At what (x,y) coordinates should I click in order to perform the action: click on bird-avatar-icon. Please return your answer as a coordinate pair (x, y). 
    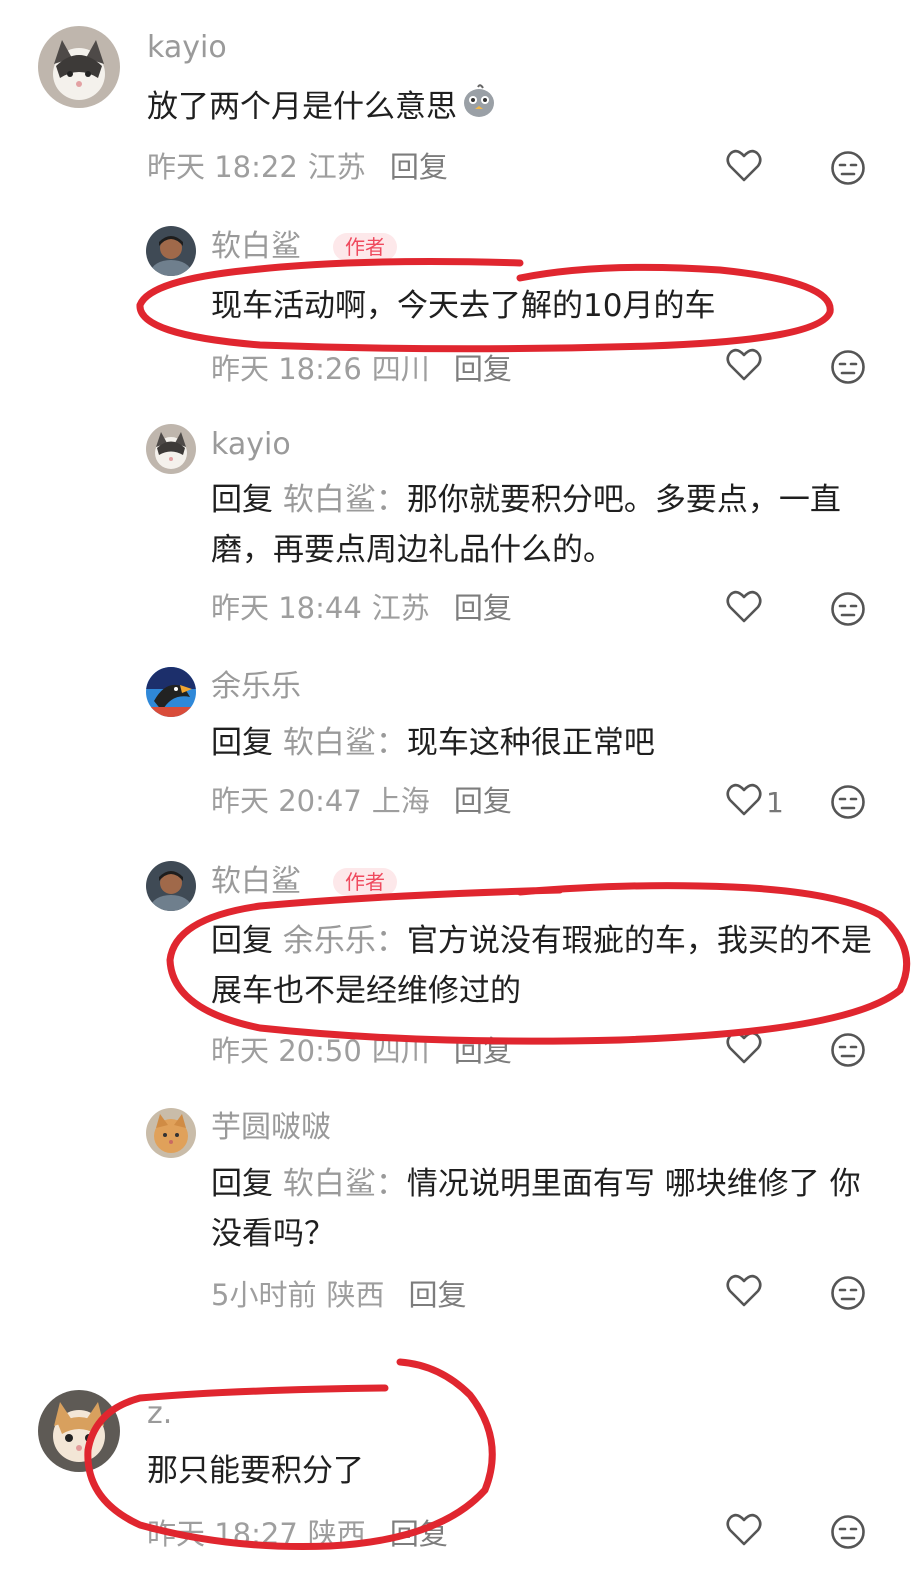
    Looking at the image, I should click on (171, 692).